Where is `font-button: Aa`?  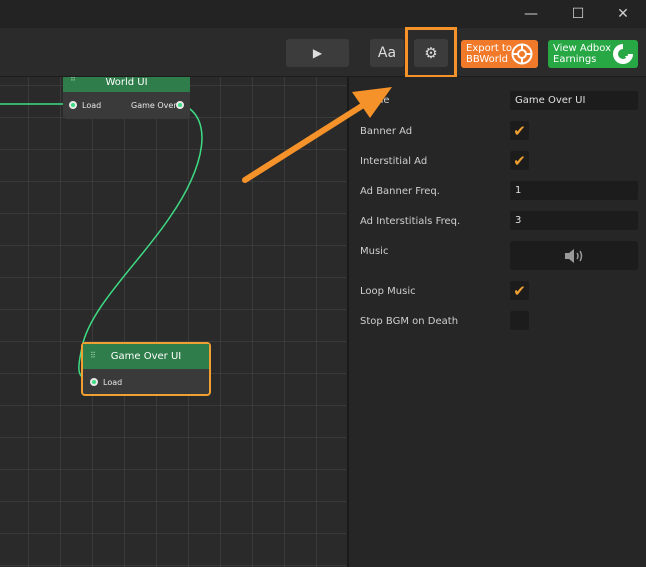
font-button: Aa is located at coordinates (387, 53).